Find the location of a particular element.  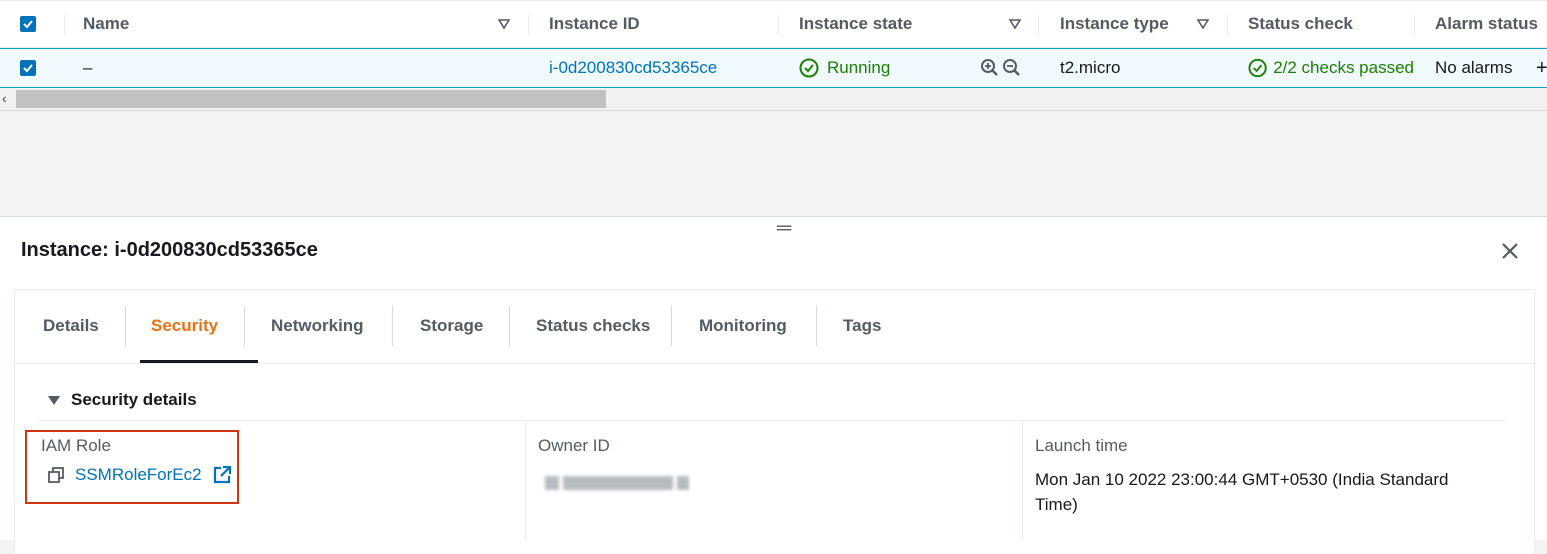

row-status-check: 2/2 checks passed is located at coordinates (1331, 68).